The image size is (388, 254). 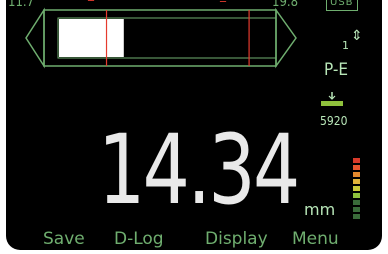 I want to click on velocity-icon, so click(x=332, y=99).